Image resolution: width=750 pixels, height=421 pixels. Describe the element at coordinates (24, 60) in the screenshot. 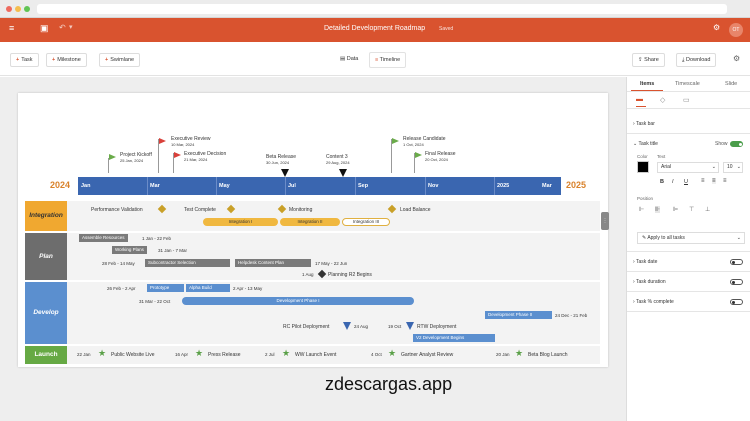

I see `add-task-button: + Task` at that location.